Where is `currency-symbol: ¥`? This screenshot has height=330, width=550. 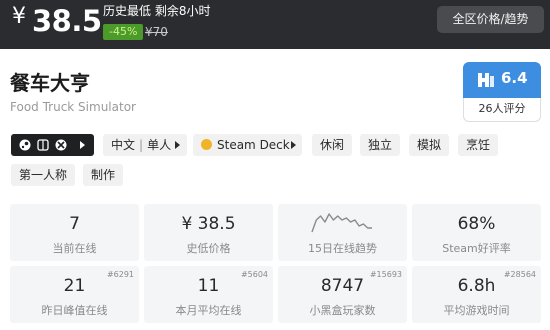
currency-symbol: ¥ is located at coordinates (19, 16).